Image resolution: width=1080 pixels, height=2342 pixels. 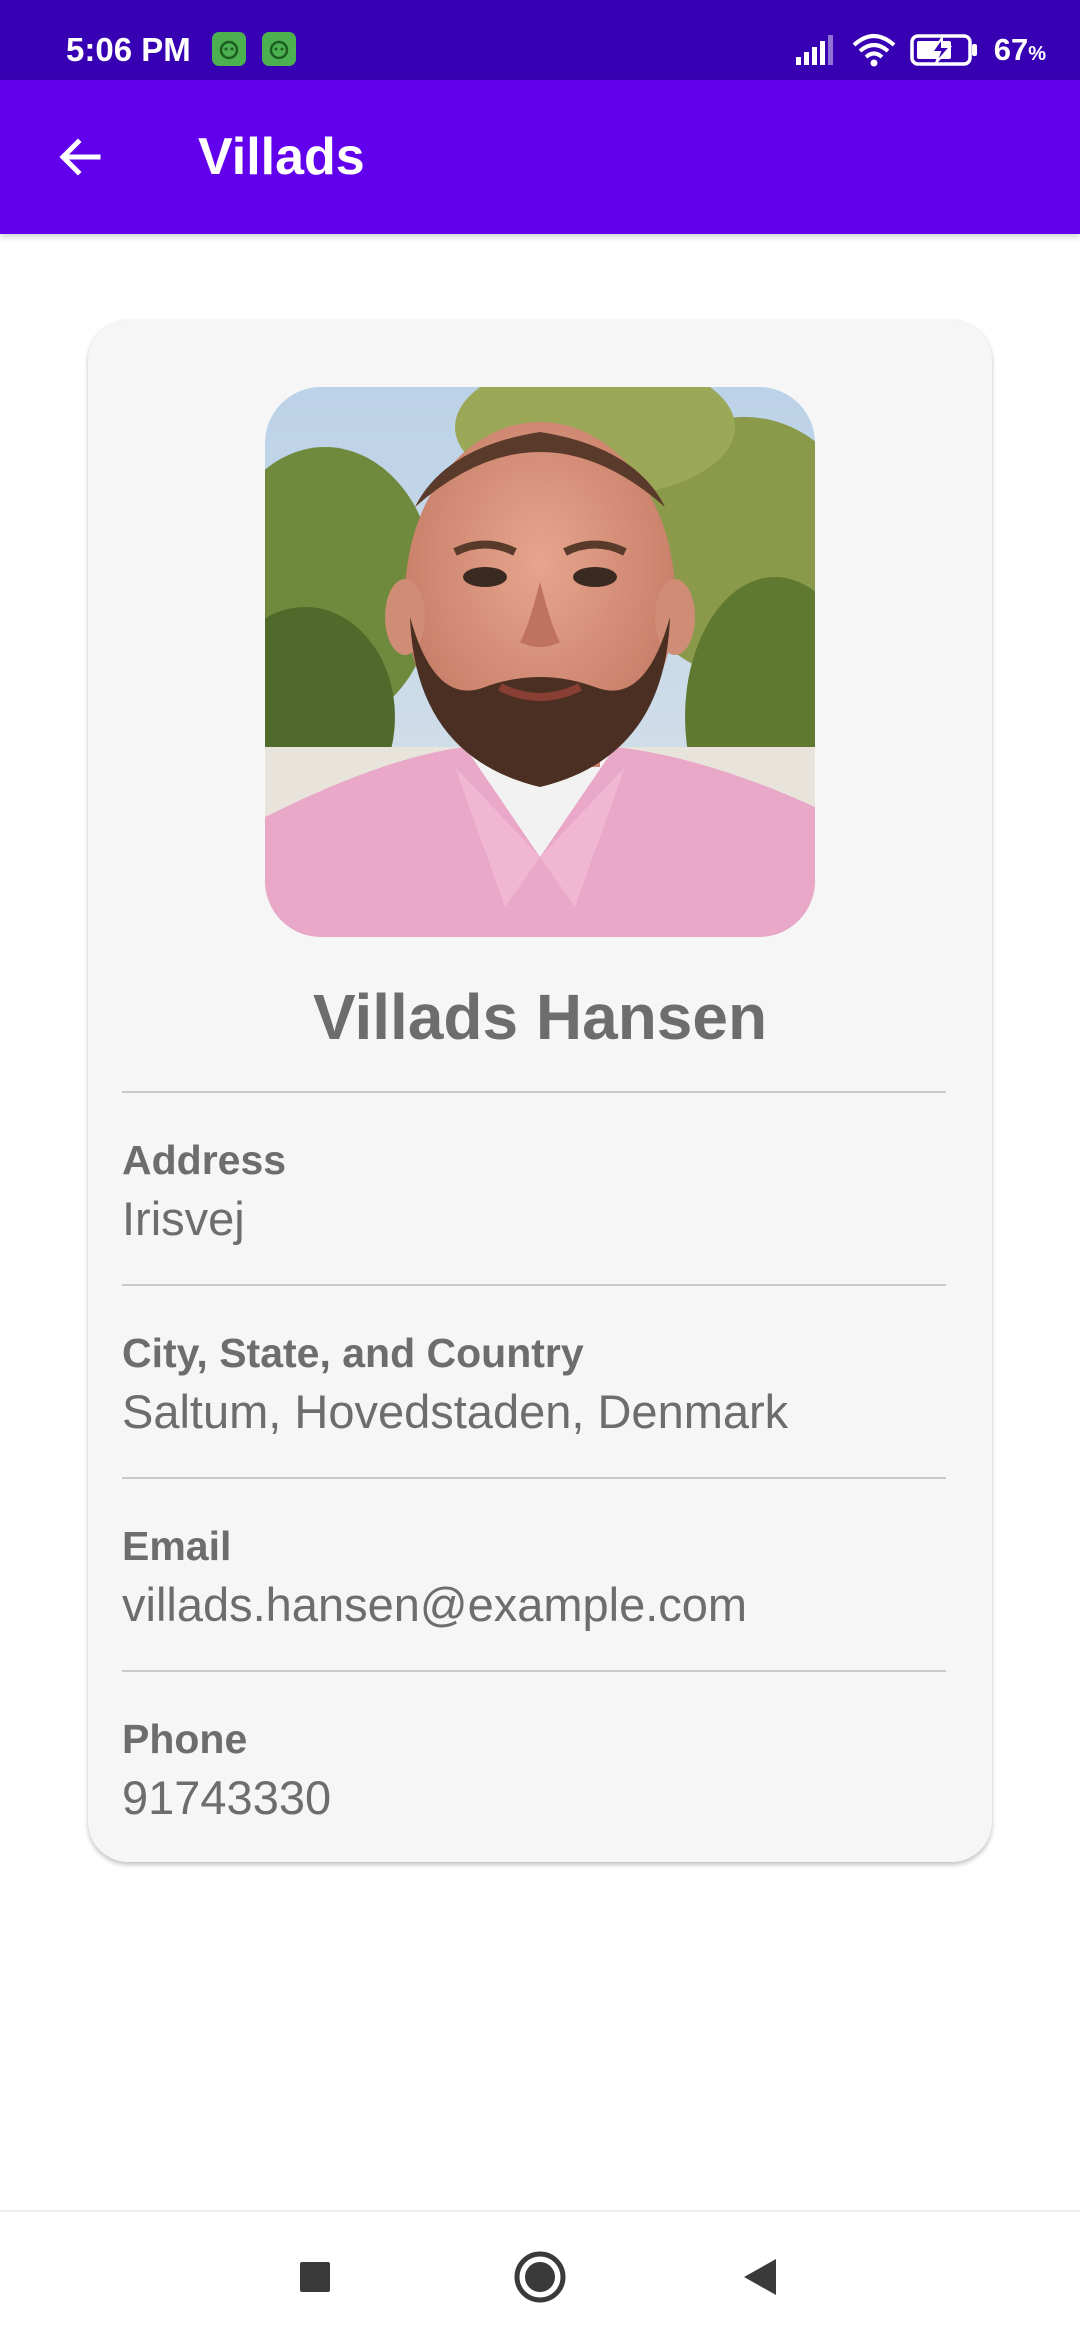 I want to click on system-nav-bar, so click(x=540, y=2275).